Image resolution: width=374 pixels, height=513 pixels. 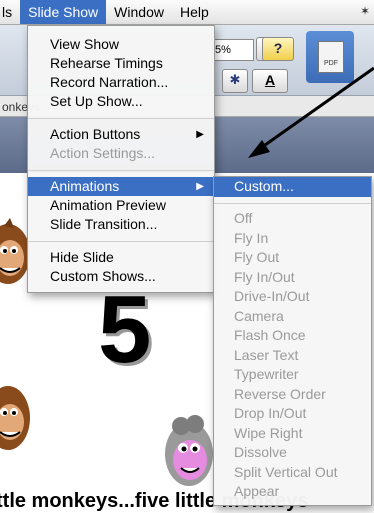 I want to click on menu-item-animation-preview: Animation Preview, so click(x=121, y=205).